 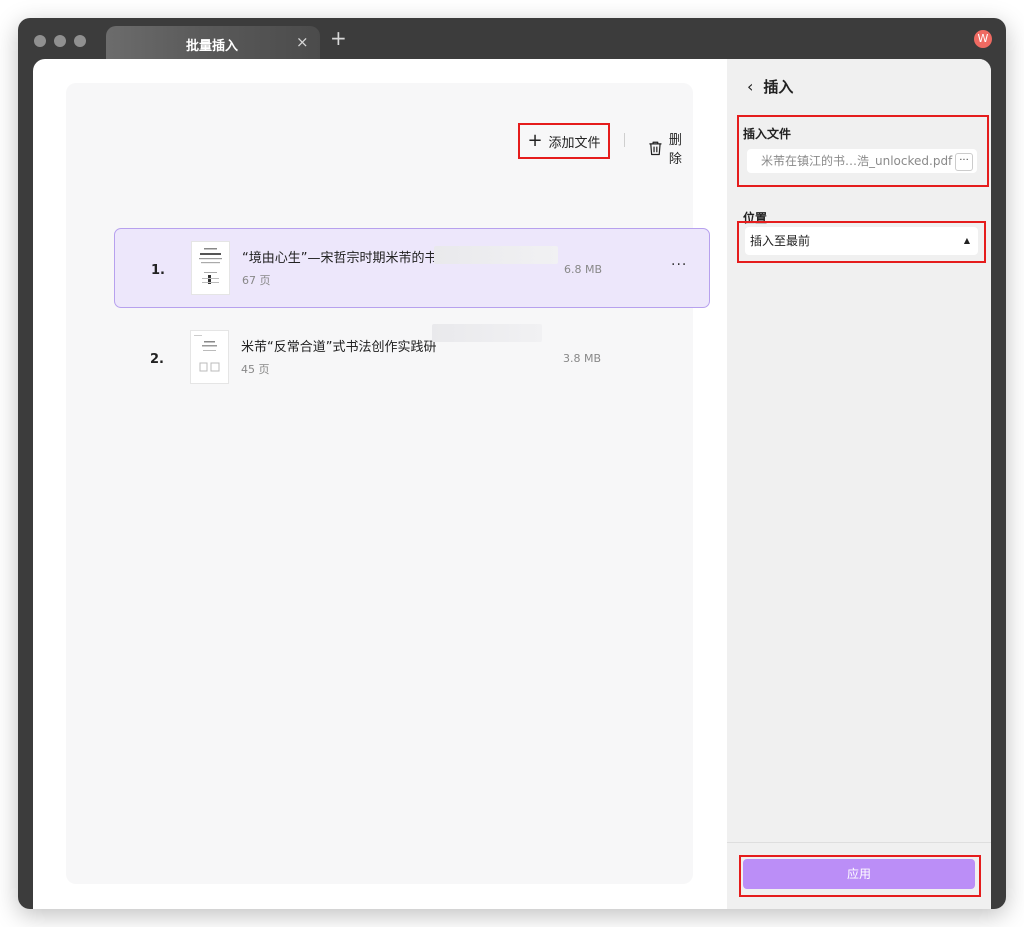 I want to click on new-tab-button: +, so click(x=338, y=38).